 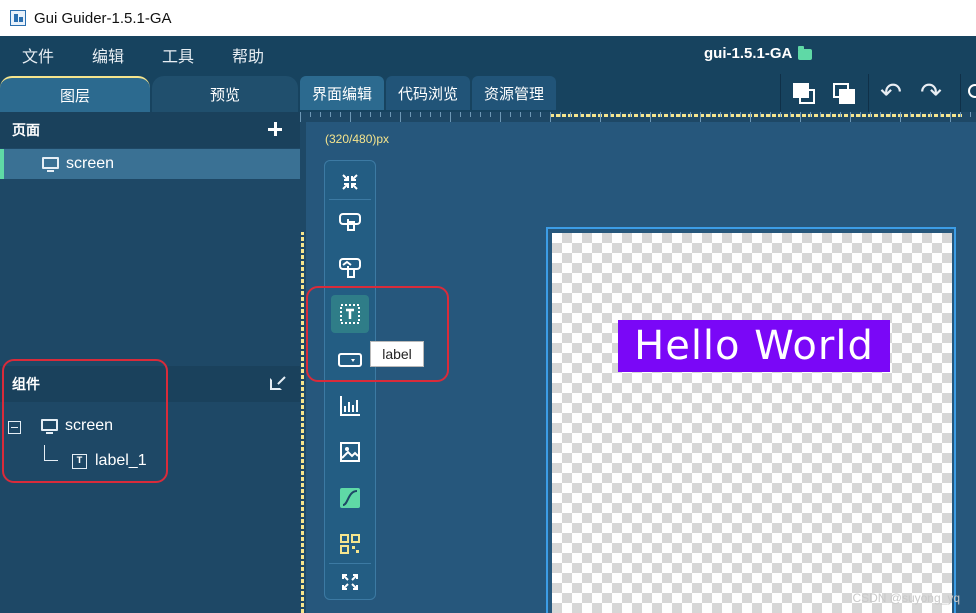 What do you see at coordinates (805, 53) in the screenshot?
I see `folder-open-icon` at bounding box center [805, 53].